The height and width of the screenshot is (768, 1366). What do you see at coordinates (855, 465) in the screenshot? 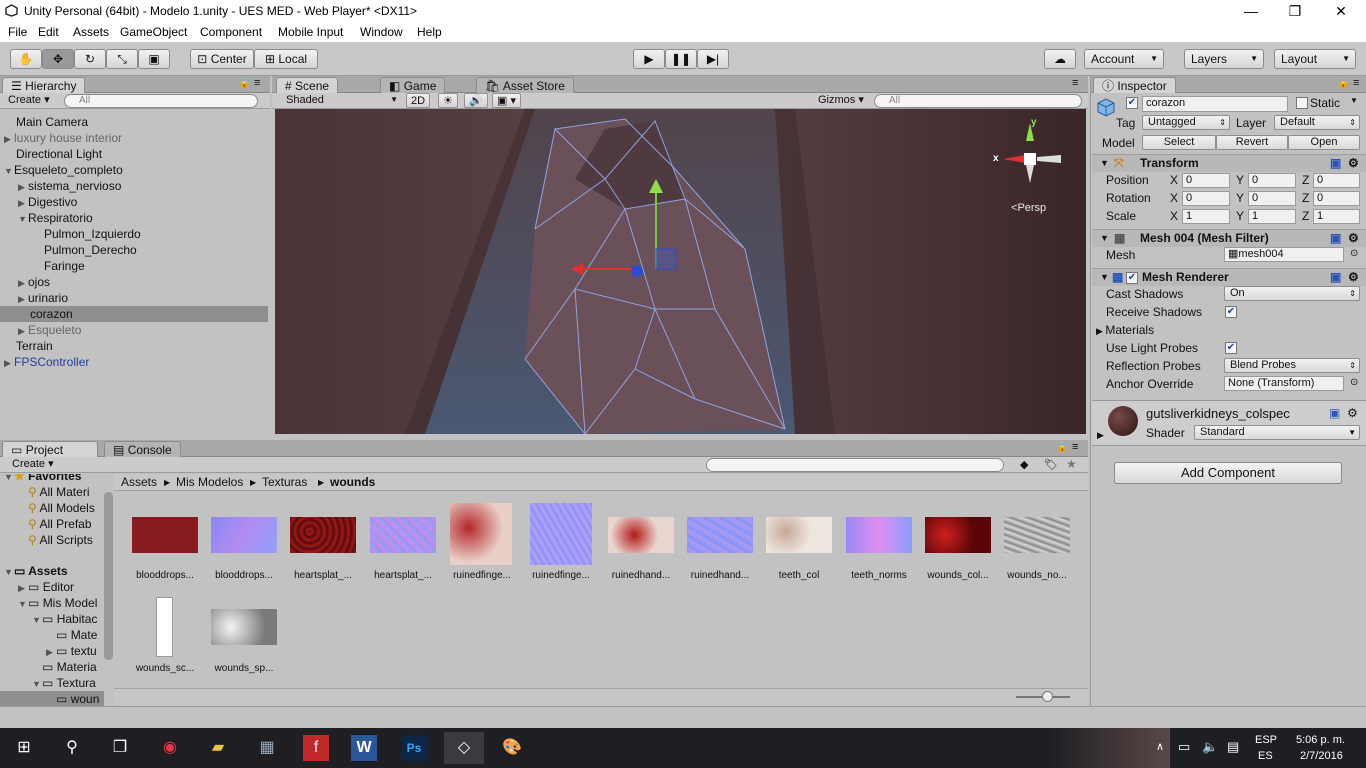
I see `project-search-input` at bounding box center [855, 465].